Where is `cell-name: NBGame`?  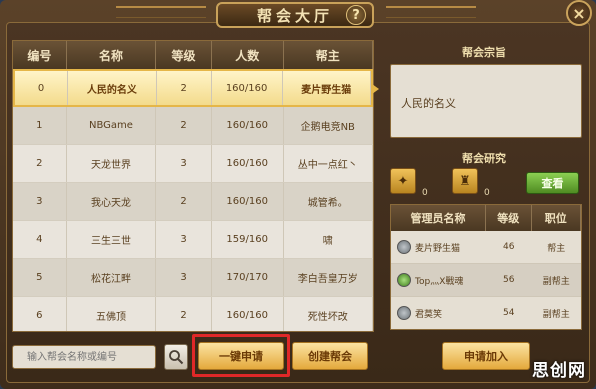 cell-name: NBGame is located at coordinates (112, 125).